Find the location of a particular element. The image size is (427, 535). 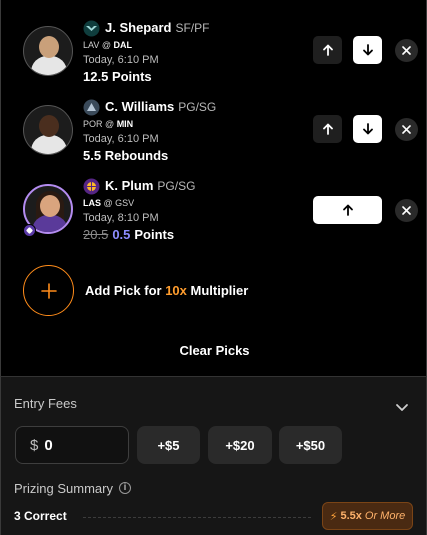

chevron-down-icon is located at coordinates (402, 407).